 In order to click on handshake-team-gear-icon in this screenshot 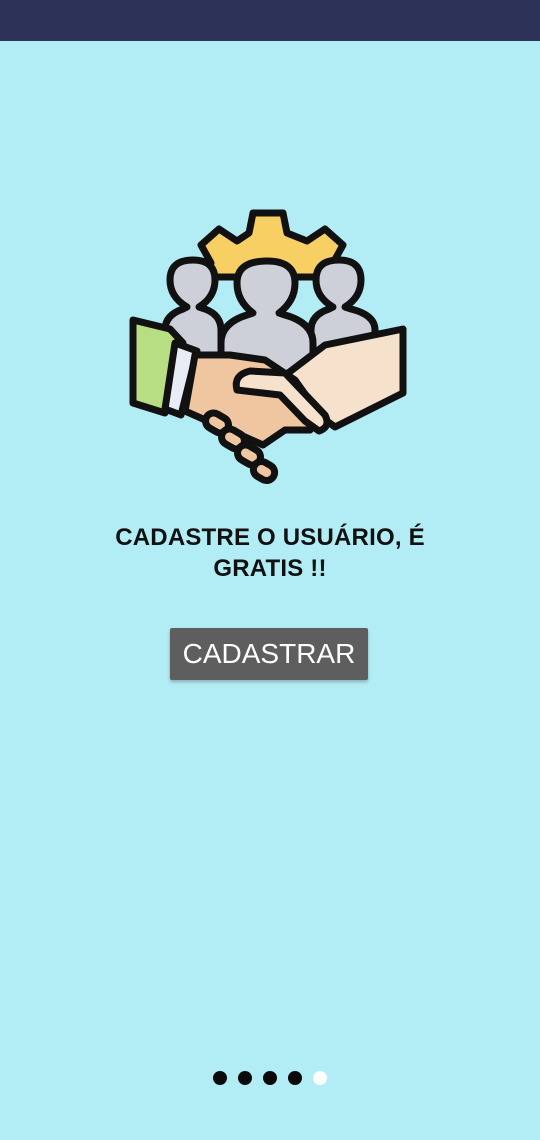, I will do `click(270, 350)`.